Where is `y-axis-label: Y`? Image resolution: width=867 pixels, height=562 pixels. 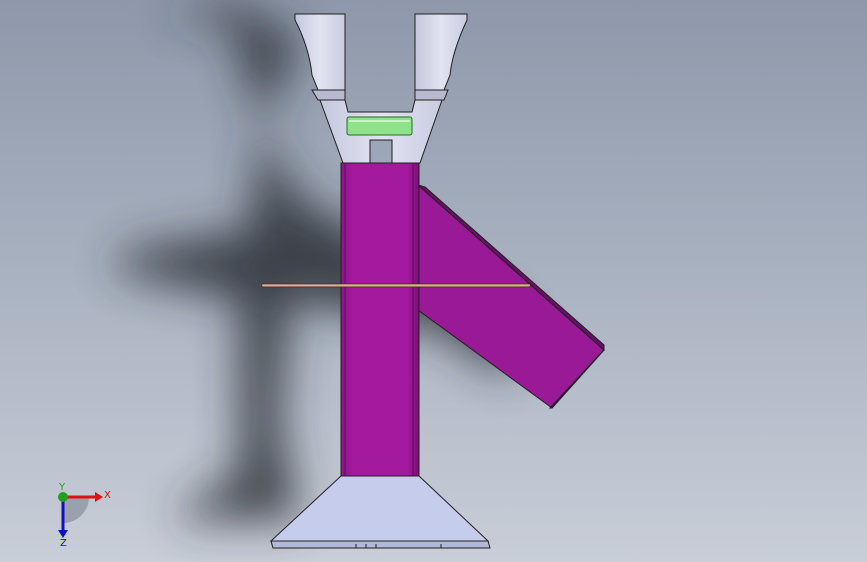
y-axis-label: Y is located at coordinates (62, 487).